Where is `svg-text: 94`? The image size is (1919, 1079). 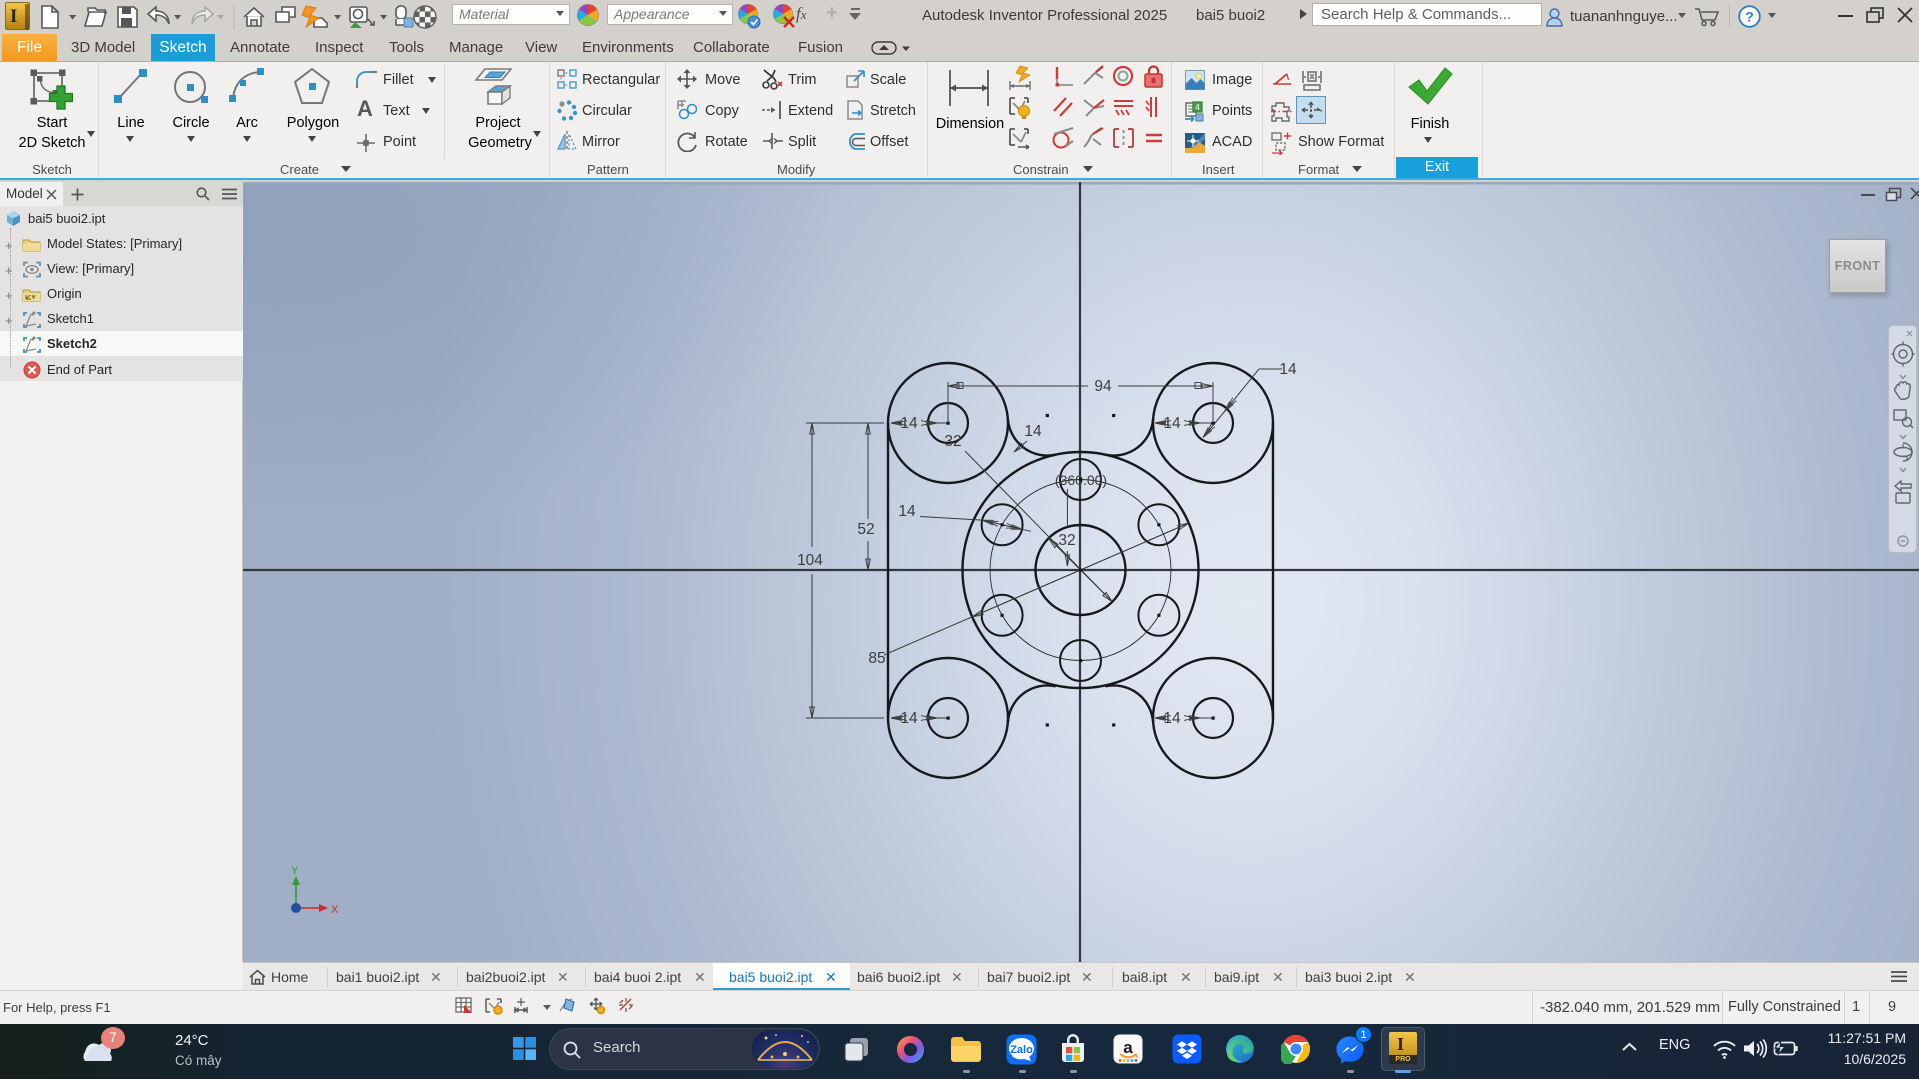
svg-text: 94 is located at coordinates (1103, 386).